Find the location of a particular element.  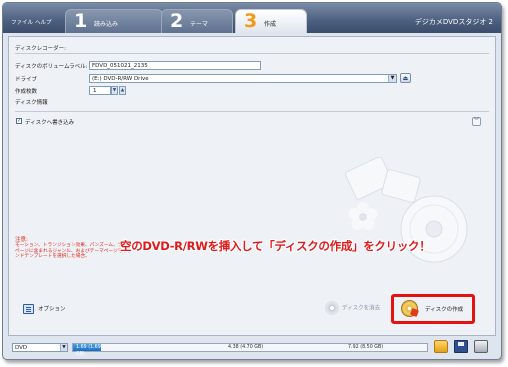

capacity-used-text: 1.69 (1.69 GB) is located at coordinates (88, 351).